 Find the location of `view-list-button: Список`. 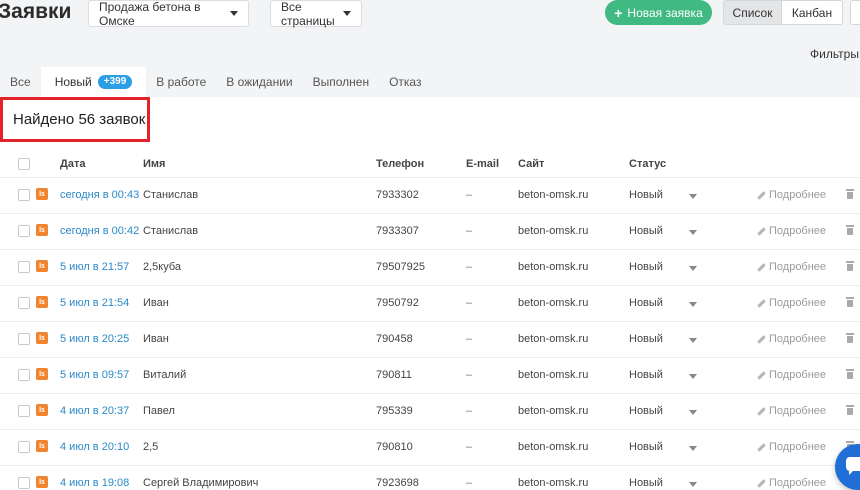

view-list-button: Список is located at coordinates (752, 12).